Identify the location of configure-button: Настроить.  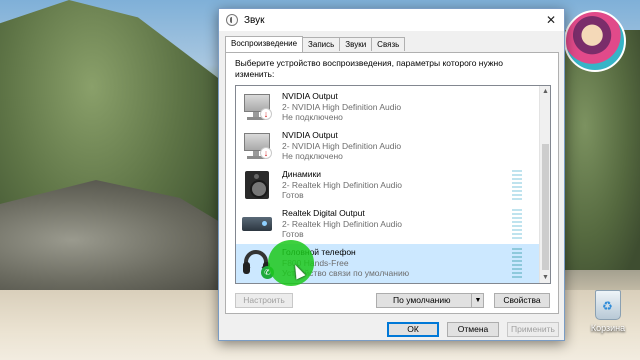
(264, 300).